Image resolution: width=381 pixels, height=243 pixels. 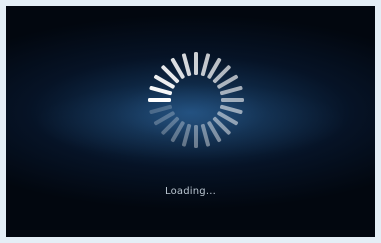 What do you see at coordinates (196, 100) in the screenshot?
I see `loading-spinner-icon` at bounding box center [196, 100].